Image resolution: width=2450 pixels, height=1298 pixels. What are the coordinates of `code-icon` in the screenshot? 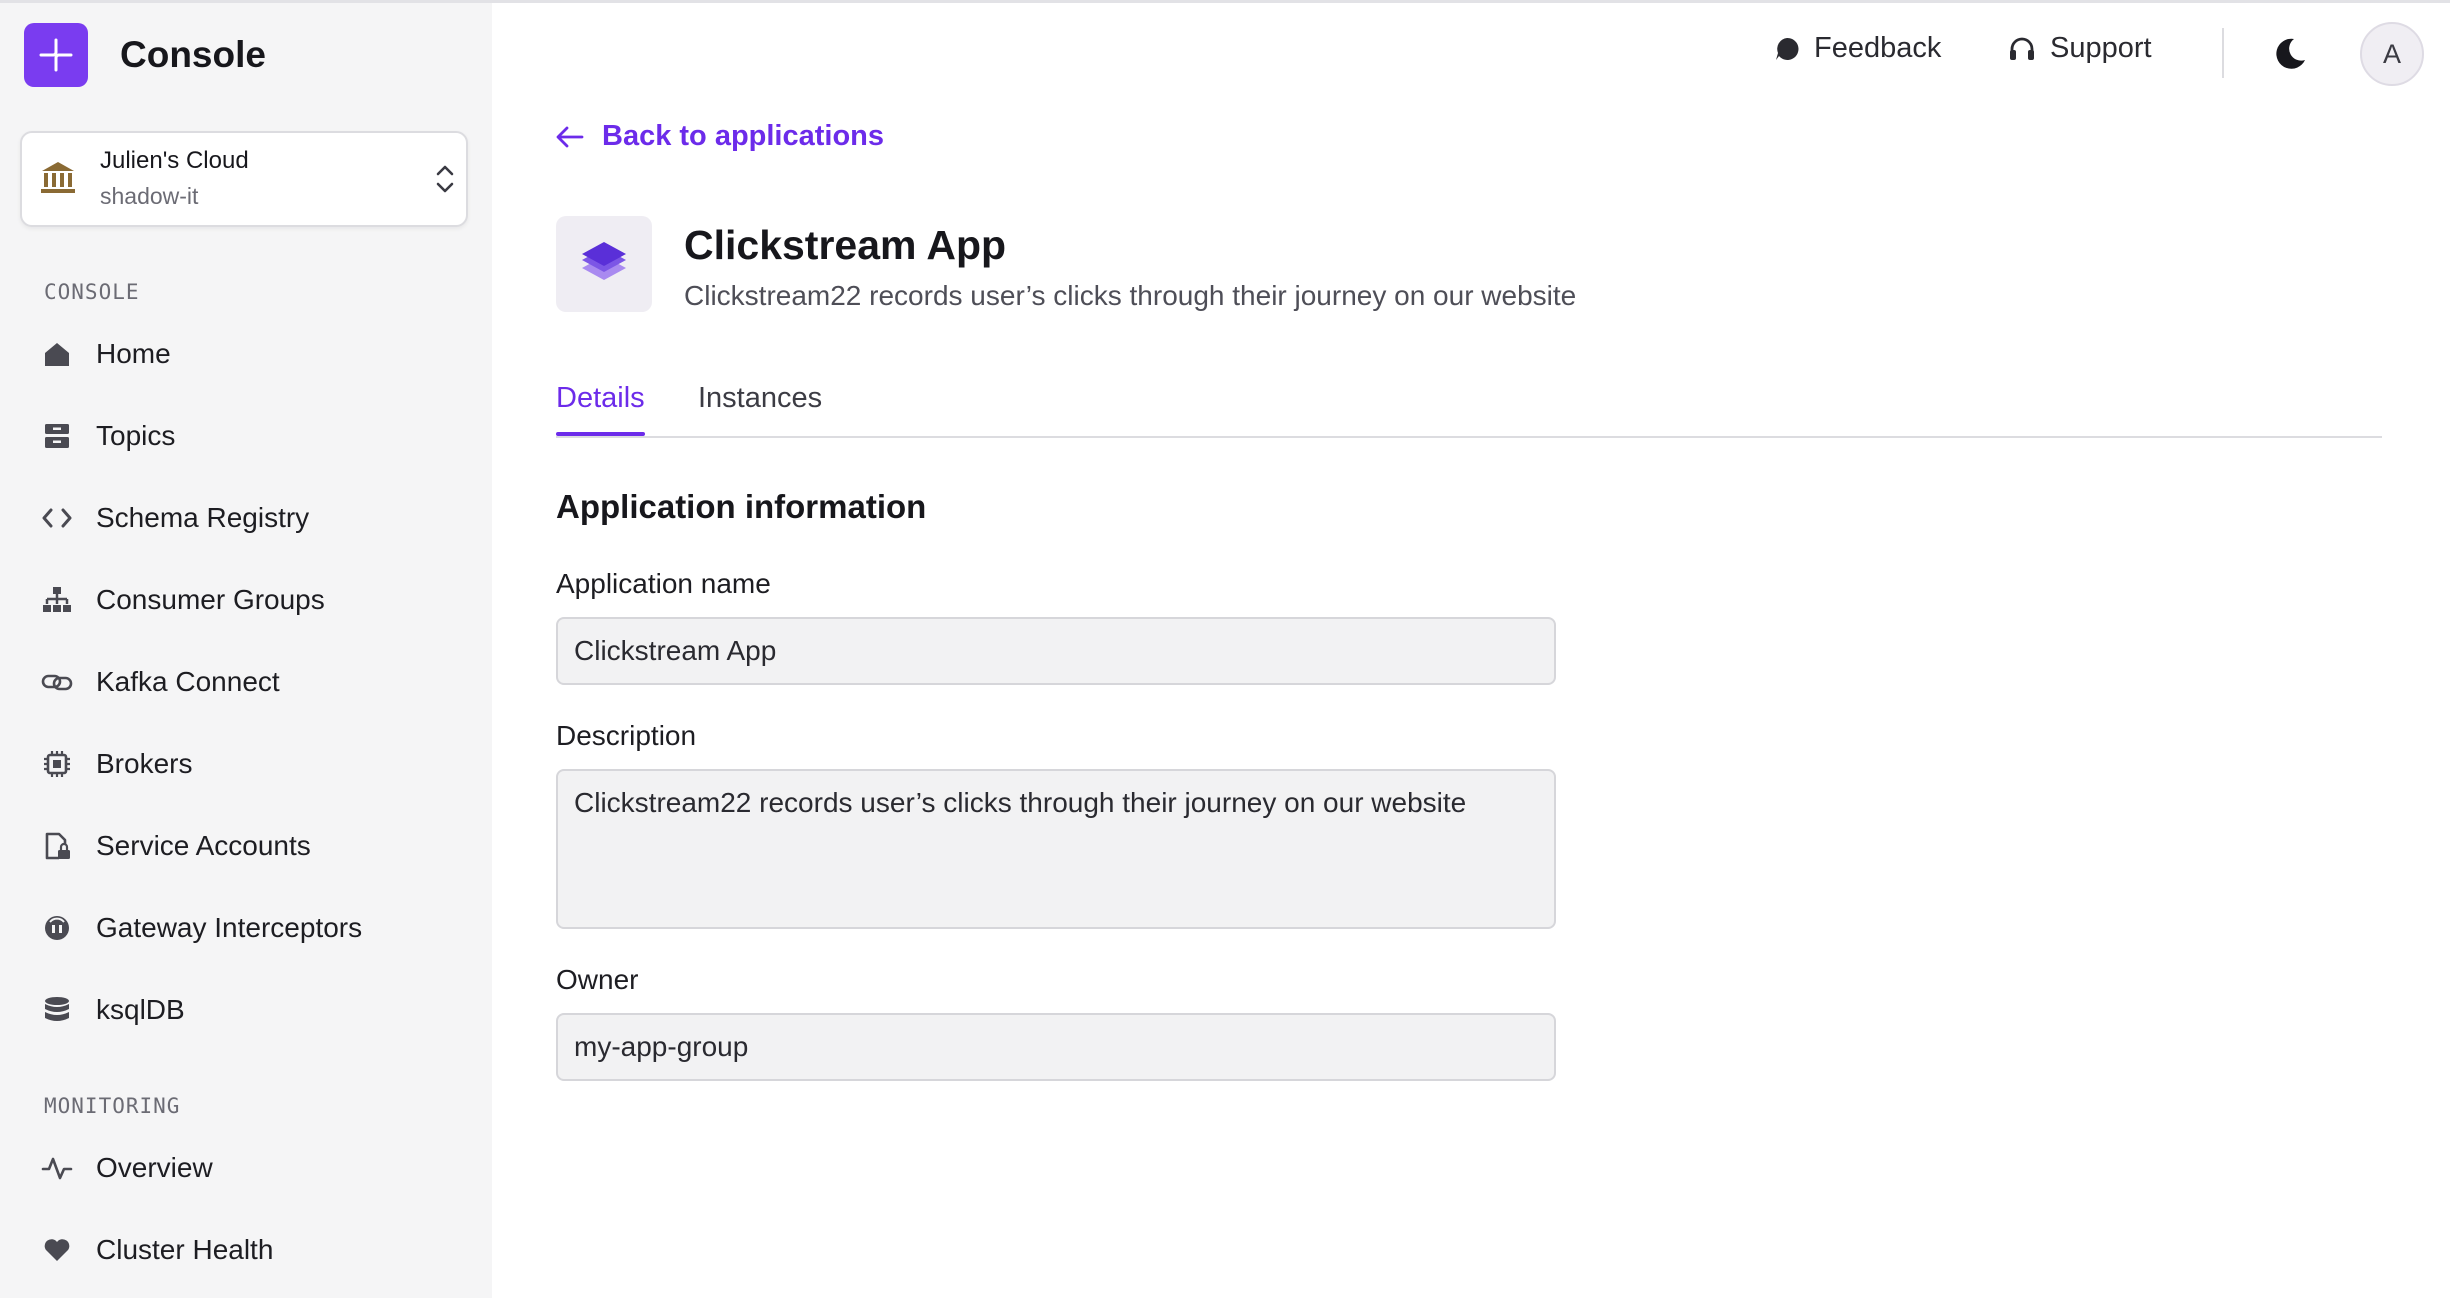 It's located at (57, 518).